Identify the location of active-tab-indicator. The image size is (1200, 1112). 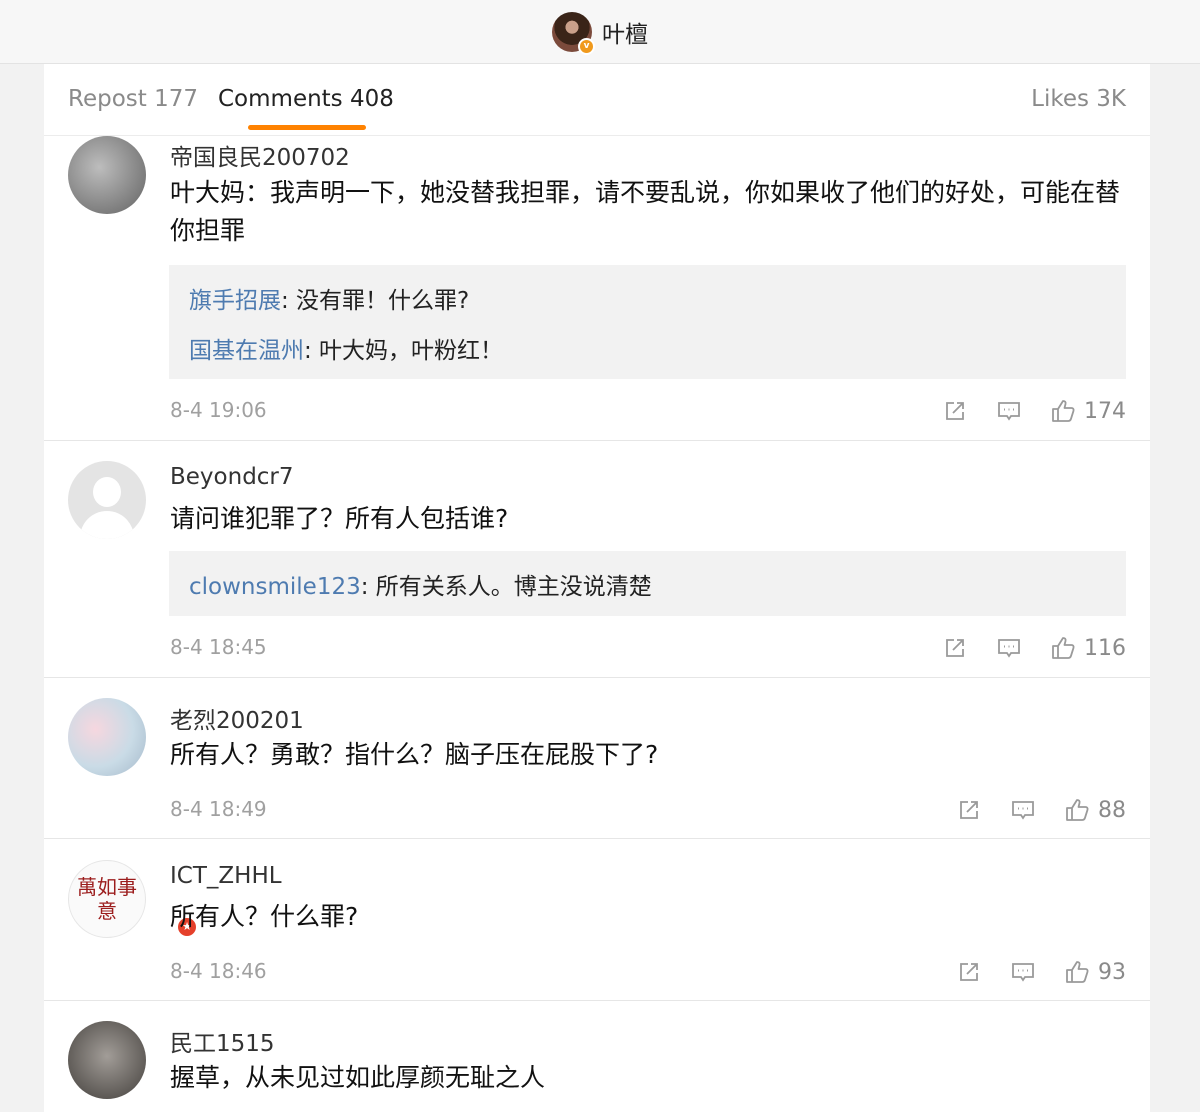
(307, 127).